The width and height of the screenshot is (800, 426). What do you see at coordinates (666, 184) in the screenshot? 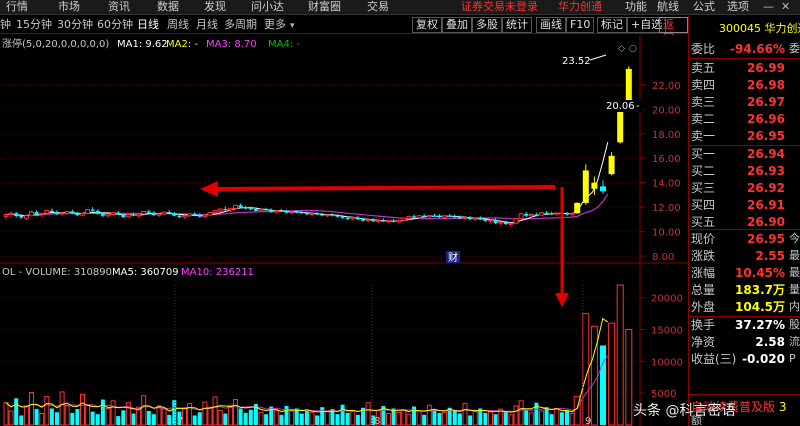
I see `price-tick-label: 14.00` at bounding box center [666, 184].